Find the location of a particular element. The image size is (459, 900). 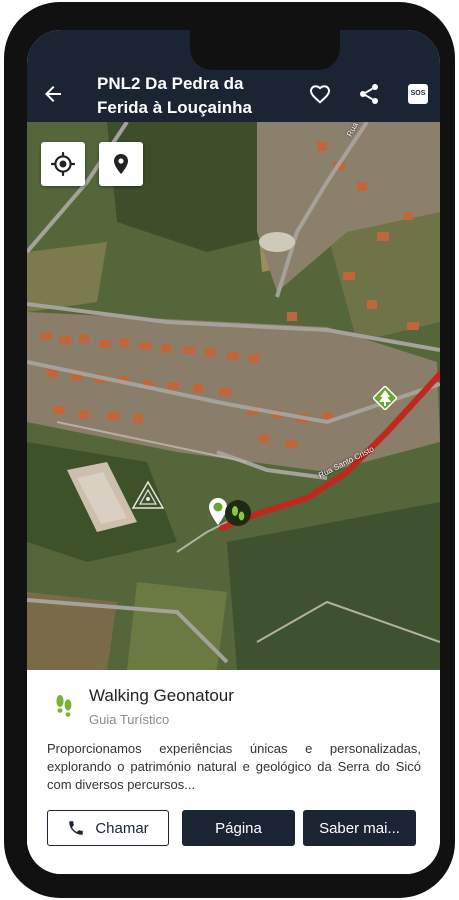

back-arrow-icon is located at coordinates (53, 94).